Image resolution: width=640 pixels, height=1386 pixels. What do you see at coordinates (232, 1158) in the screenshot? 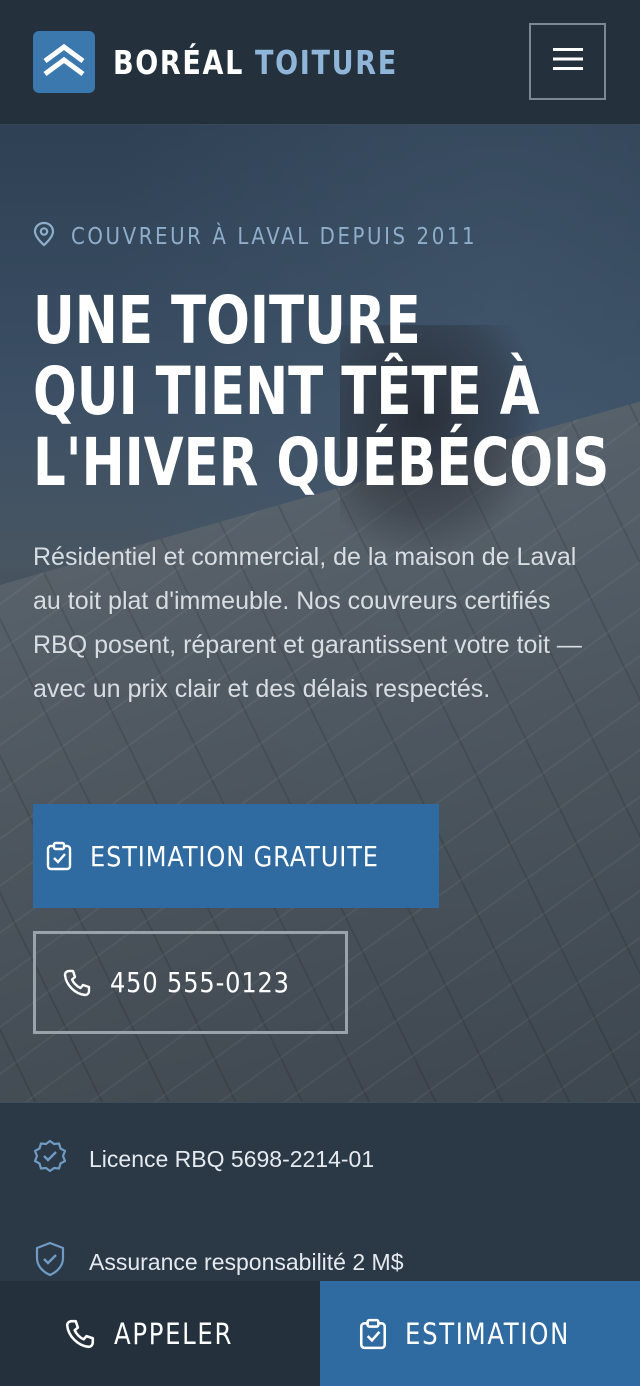
I see `trust-item-label: Licence RBQ 5698-2214-01` at bounding box center [232, 1158].